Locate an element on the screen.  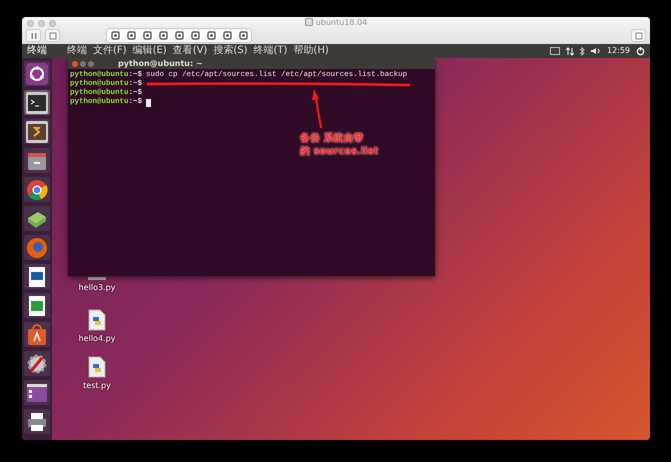
printer-icon is located at coordinates (37, 421).